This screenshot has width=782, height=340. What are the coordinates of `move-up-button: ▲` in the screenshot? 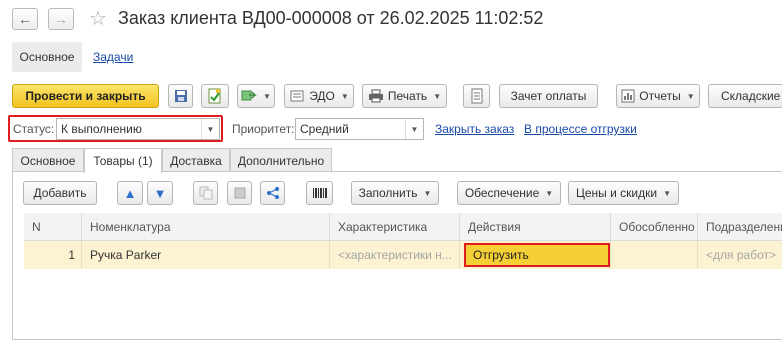 It's located at (130, 193).